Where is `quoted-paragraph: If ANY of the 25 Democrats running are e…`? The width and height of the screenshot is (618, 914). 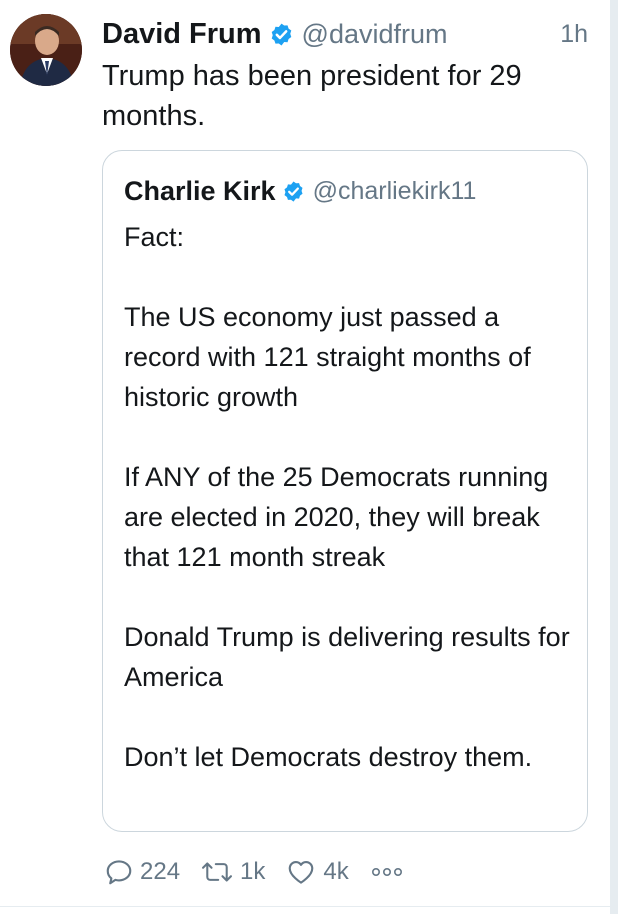
quoted-paragraph: If ANY of the 25 Democrats running are e… is located at coordinates (336, 517).